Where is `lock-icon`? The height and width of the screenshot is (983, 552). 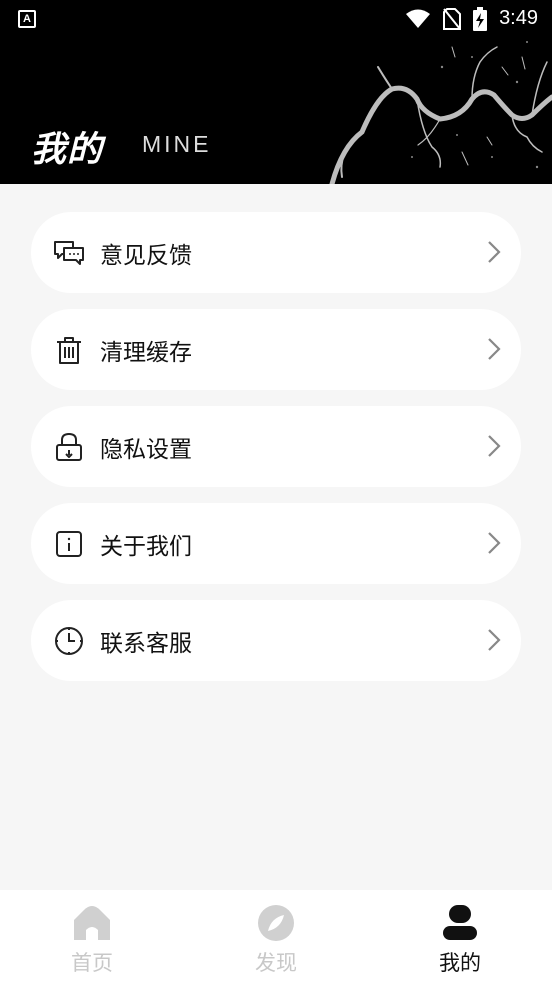
lock-icon is located at coordinates (69, 447).